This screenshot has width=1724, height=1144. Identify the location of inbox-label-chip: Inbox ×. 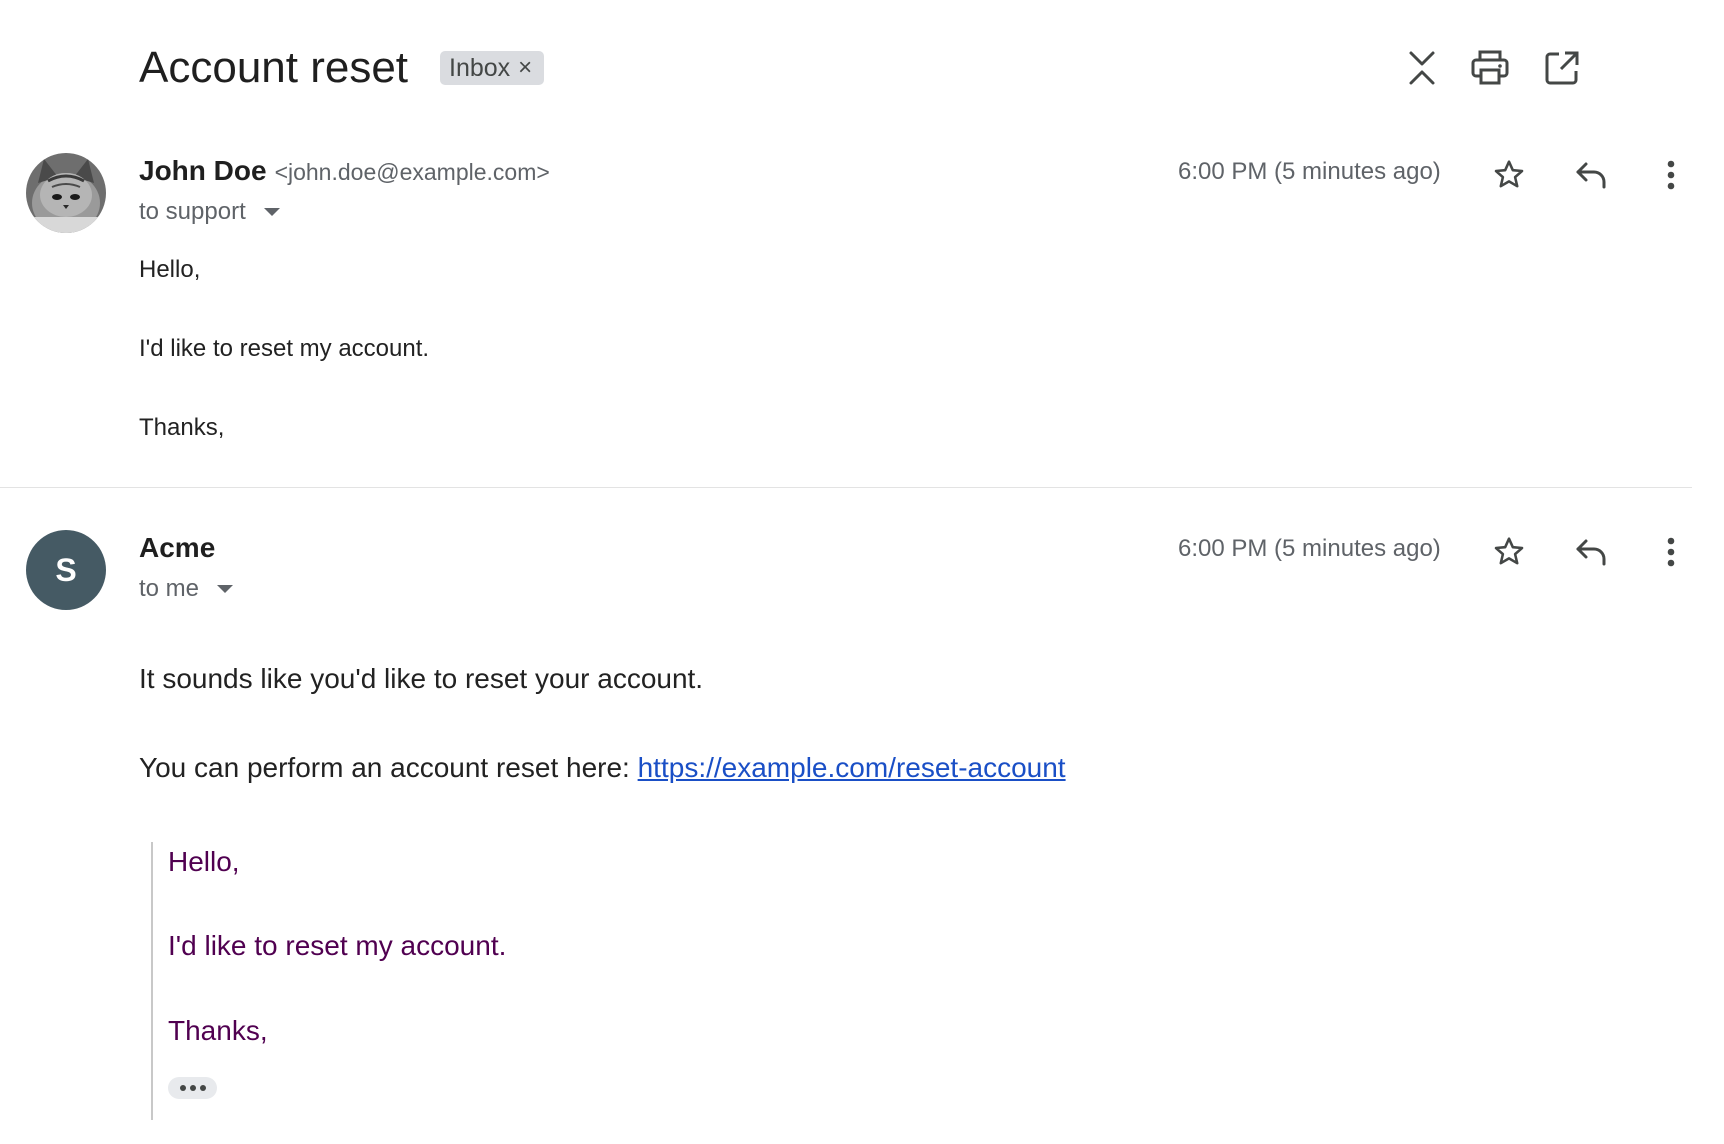
(492, 68).